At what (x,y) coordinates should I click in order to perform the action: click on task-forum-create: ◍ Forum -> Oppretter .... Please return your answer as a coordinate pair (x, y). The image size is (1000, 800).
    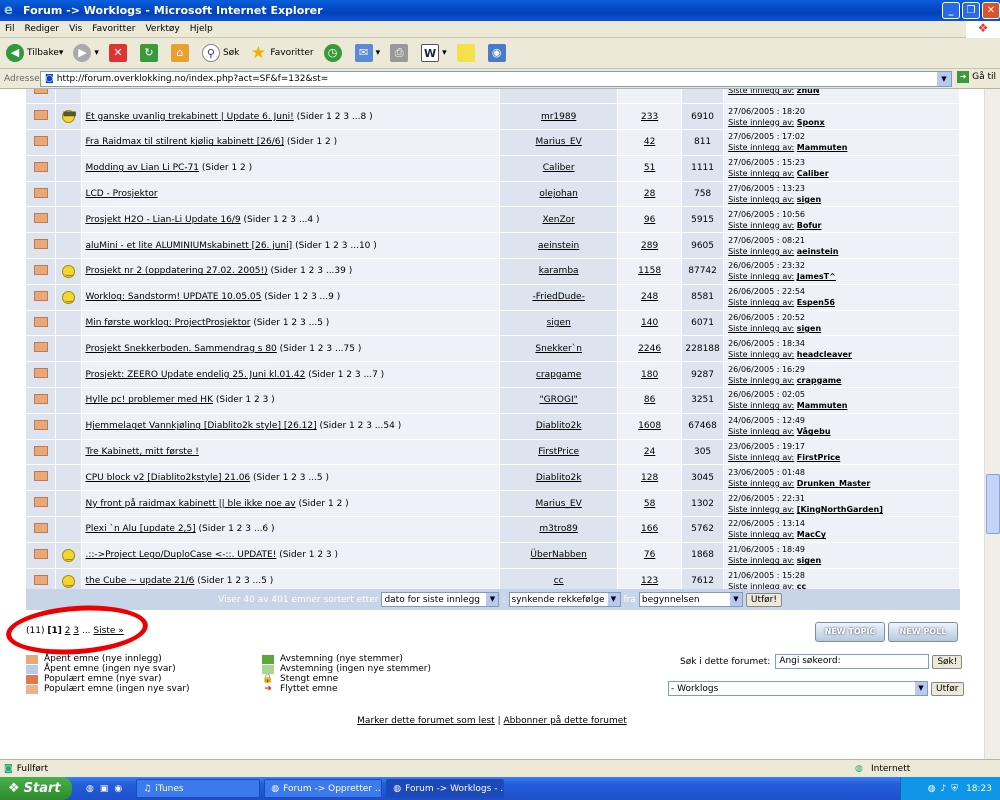
    Looking at the image, I should click on (323, 788).